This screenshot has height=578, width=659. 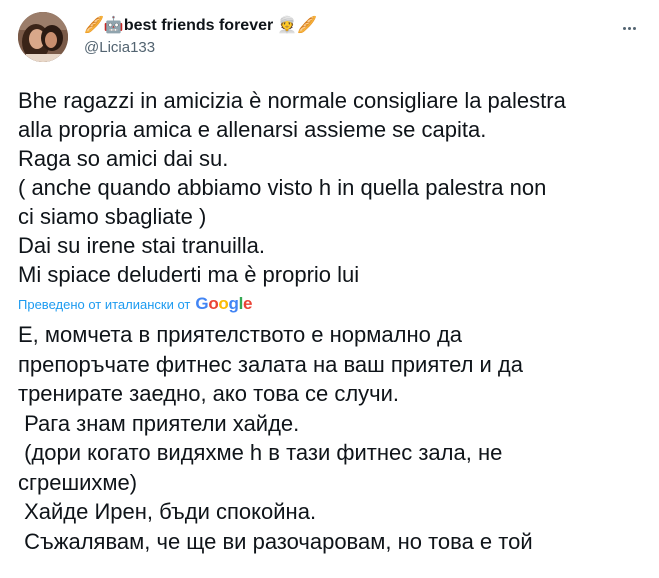 What do you see at coordinates (329, 304) in the screenshot?
I see `translation-attribution: Преведено от италиански от Google` at bounding box center [329, 304].